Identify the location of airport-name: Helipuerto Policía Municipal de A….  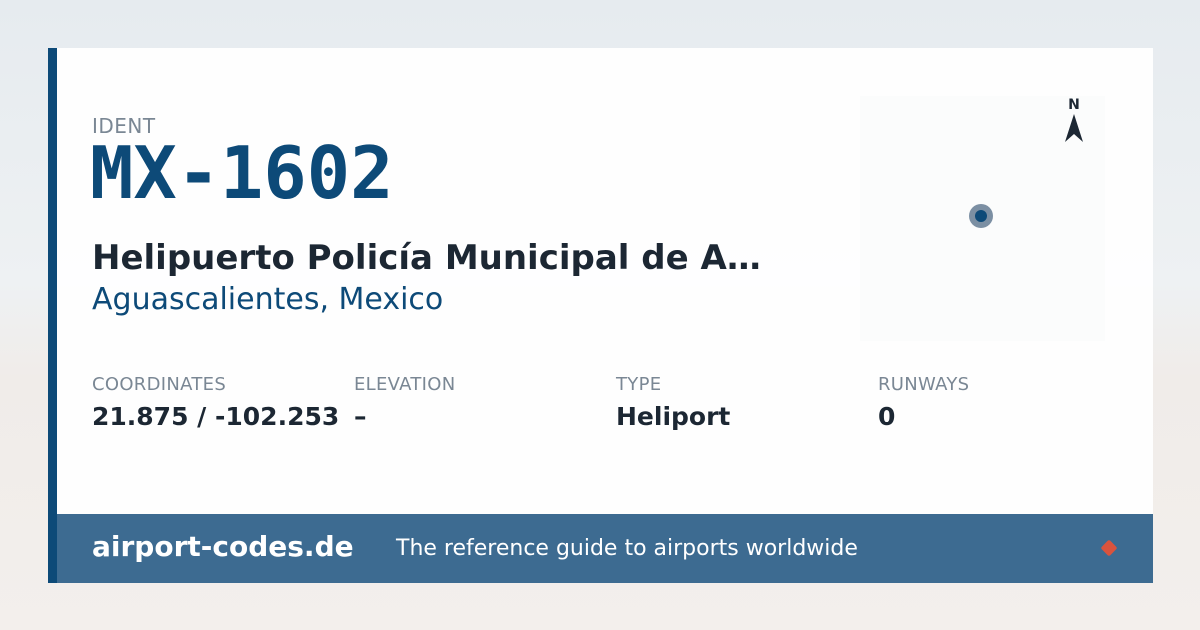
(426, 258).